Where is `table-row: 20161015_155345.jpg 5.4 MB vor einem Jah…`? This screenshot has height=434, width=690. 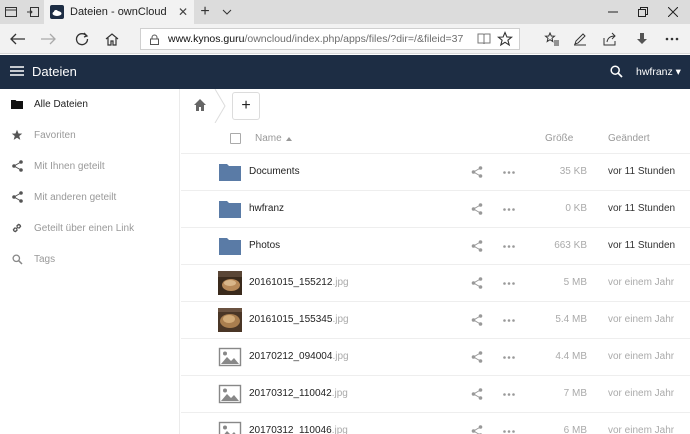
table-row: 20161015_155345.jpg 5.4 MB vor einem Jah… is located at coordinates (435, 320).